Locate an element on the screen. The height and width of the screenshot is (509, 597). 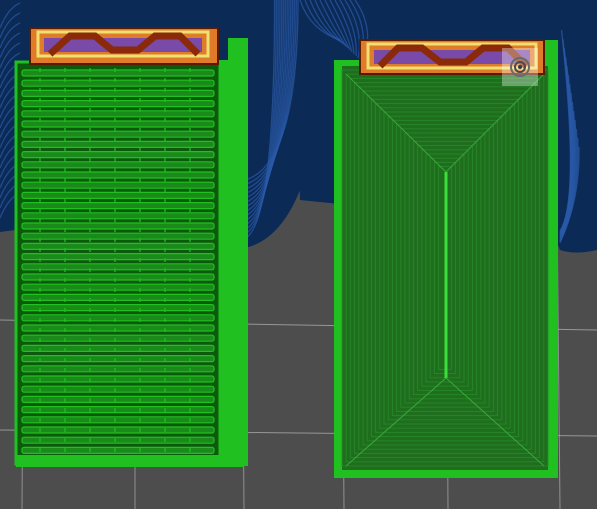
bottom-perimeter is located at coordinates (130, 461).